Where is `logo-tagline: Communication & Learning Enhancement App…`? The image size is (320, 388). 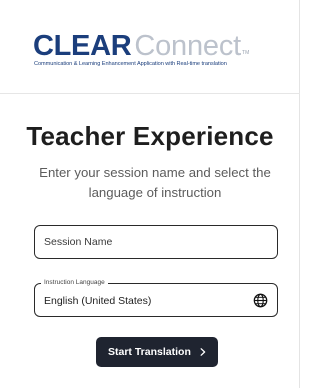
logo-tagline: Communication & Learning Enhancement App… is located at coordinates (130, 64).